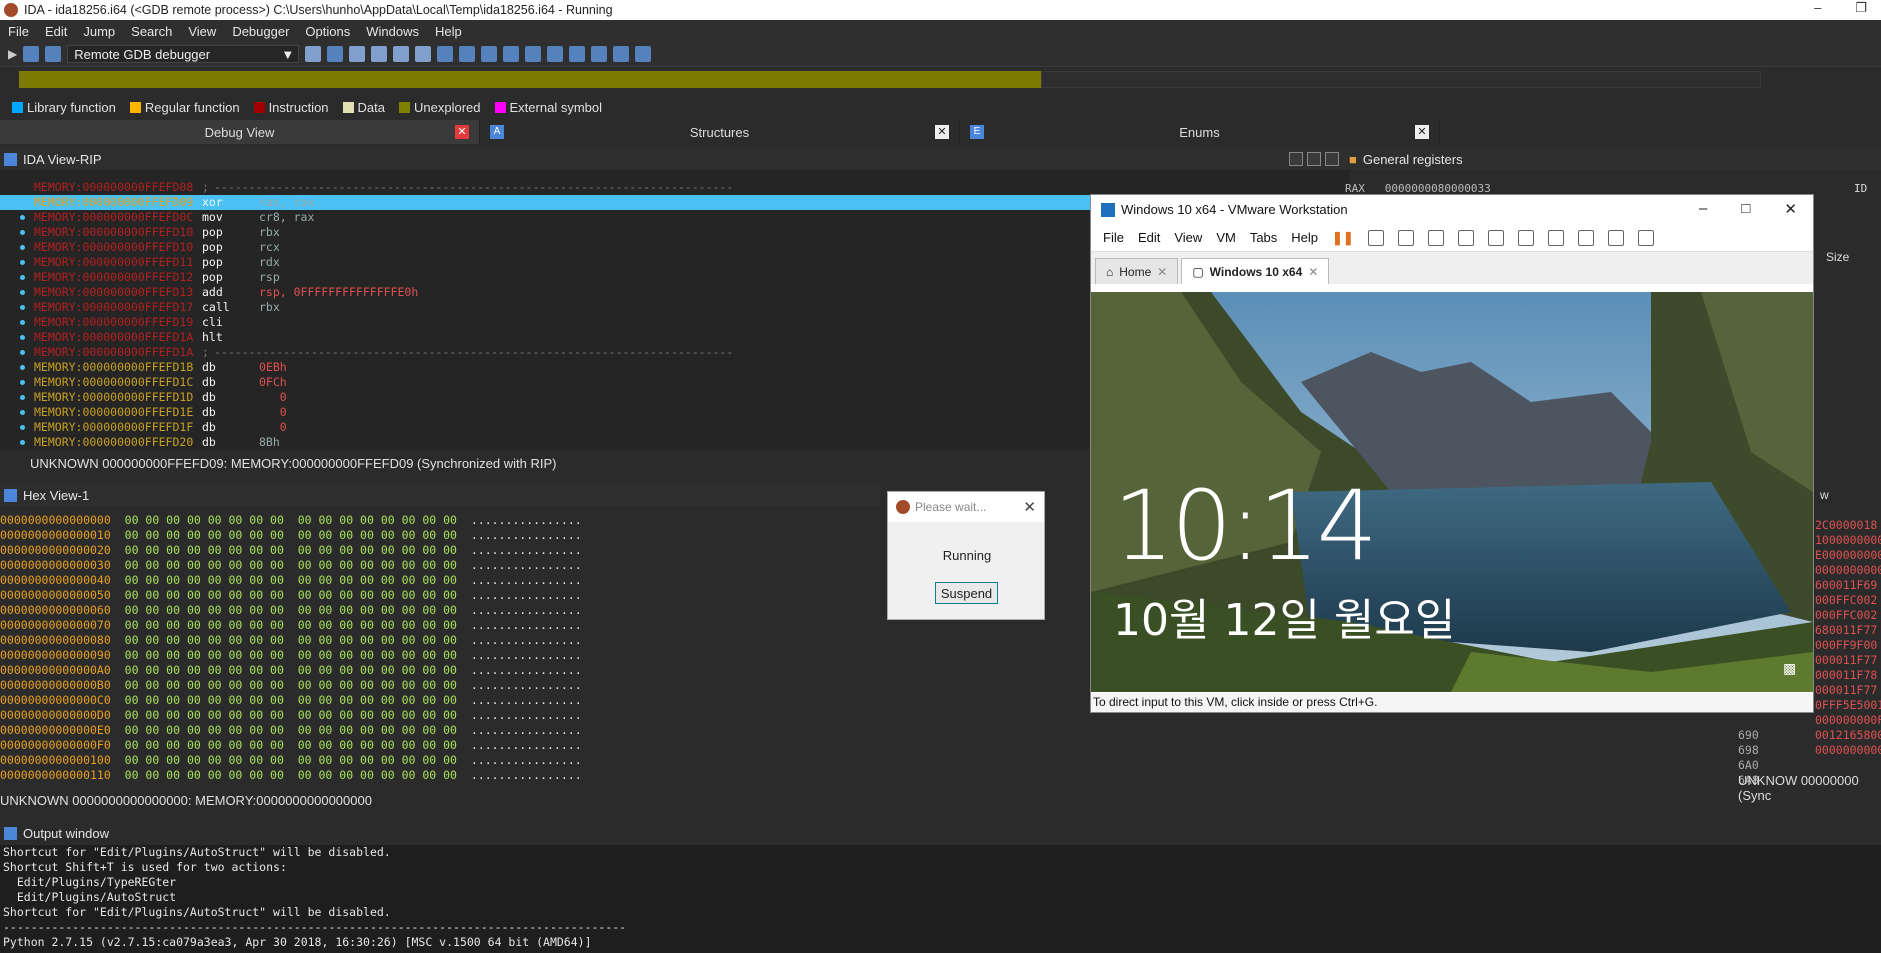 The image size is (1881, 953). I want to click on vm-tab-home: ⌂ Home ✕, so click(1137, 271).